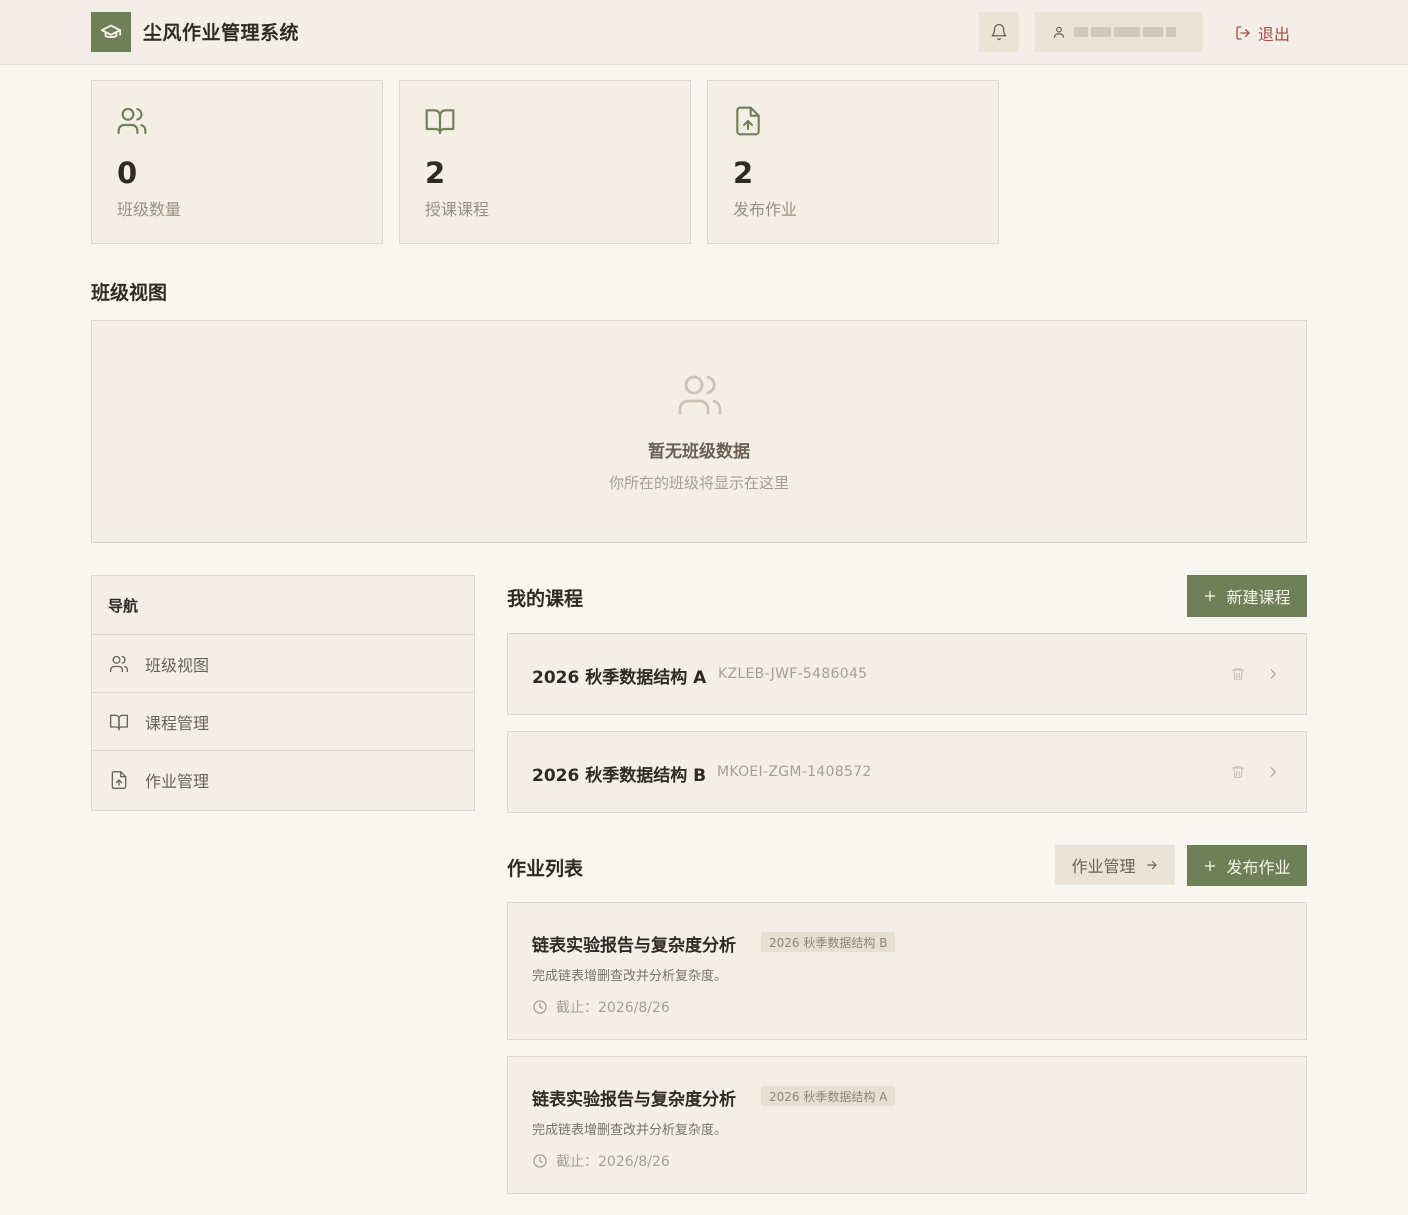 This screenshot has height=1215, width=1408. Describe the element at coordinates (828, 1096) in the screenshot. I see `homework-course-tag: 2026 秋季数据结构 A` at that location.